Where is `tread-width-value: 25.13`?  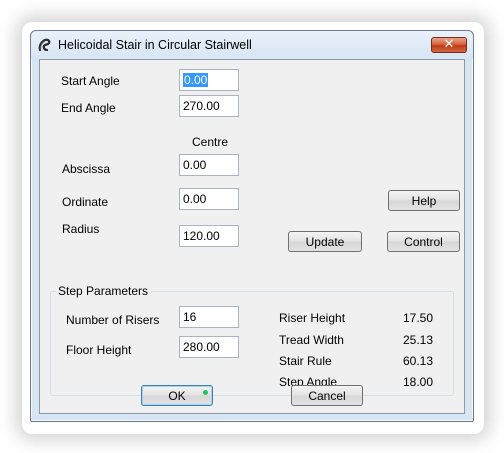
tread-width-value: 25.13 is located at coordinates (417, 340).